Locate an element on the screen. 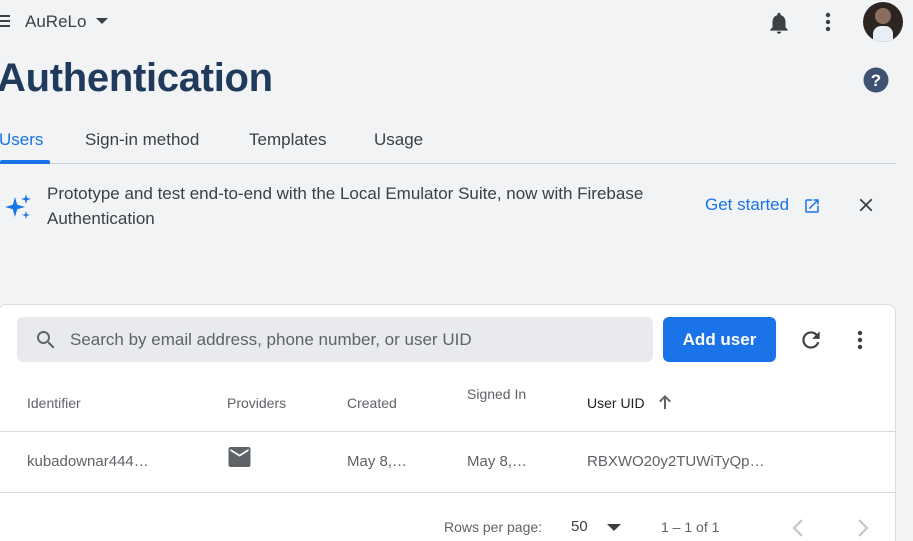 The image size is (913, 541). active-tab-indicator is located at coordinates (25, 162).